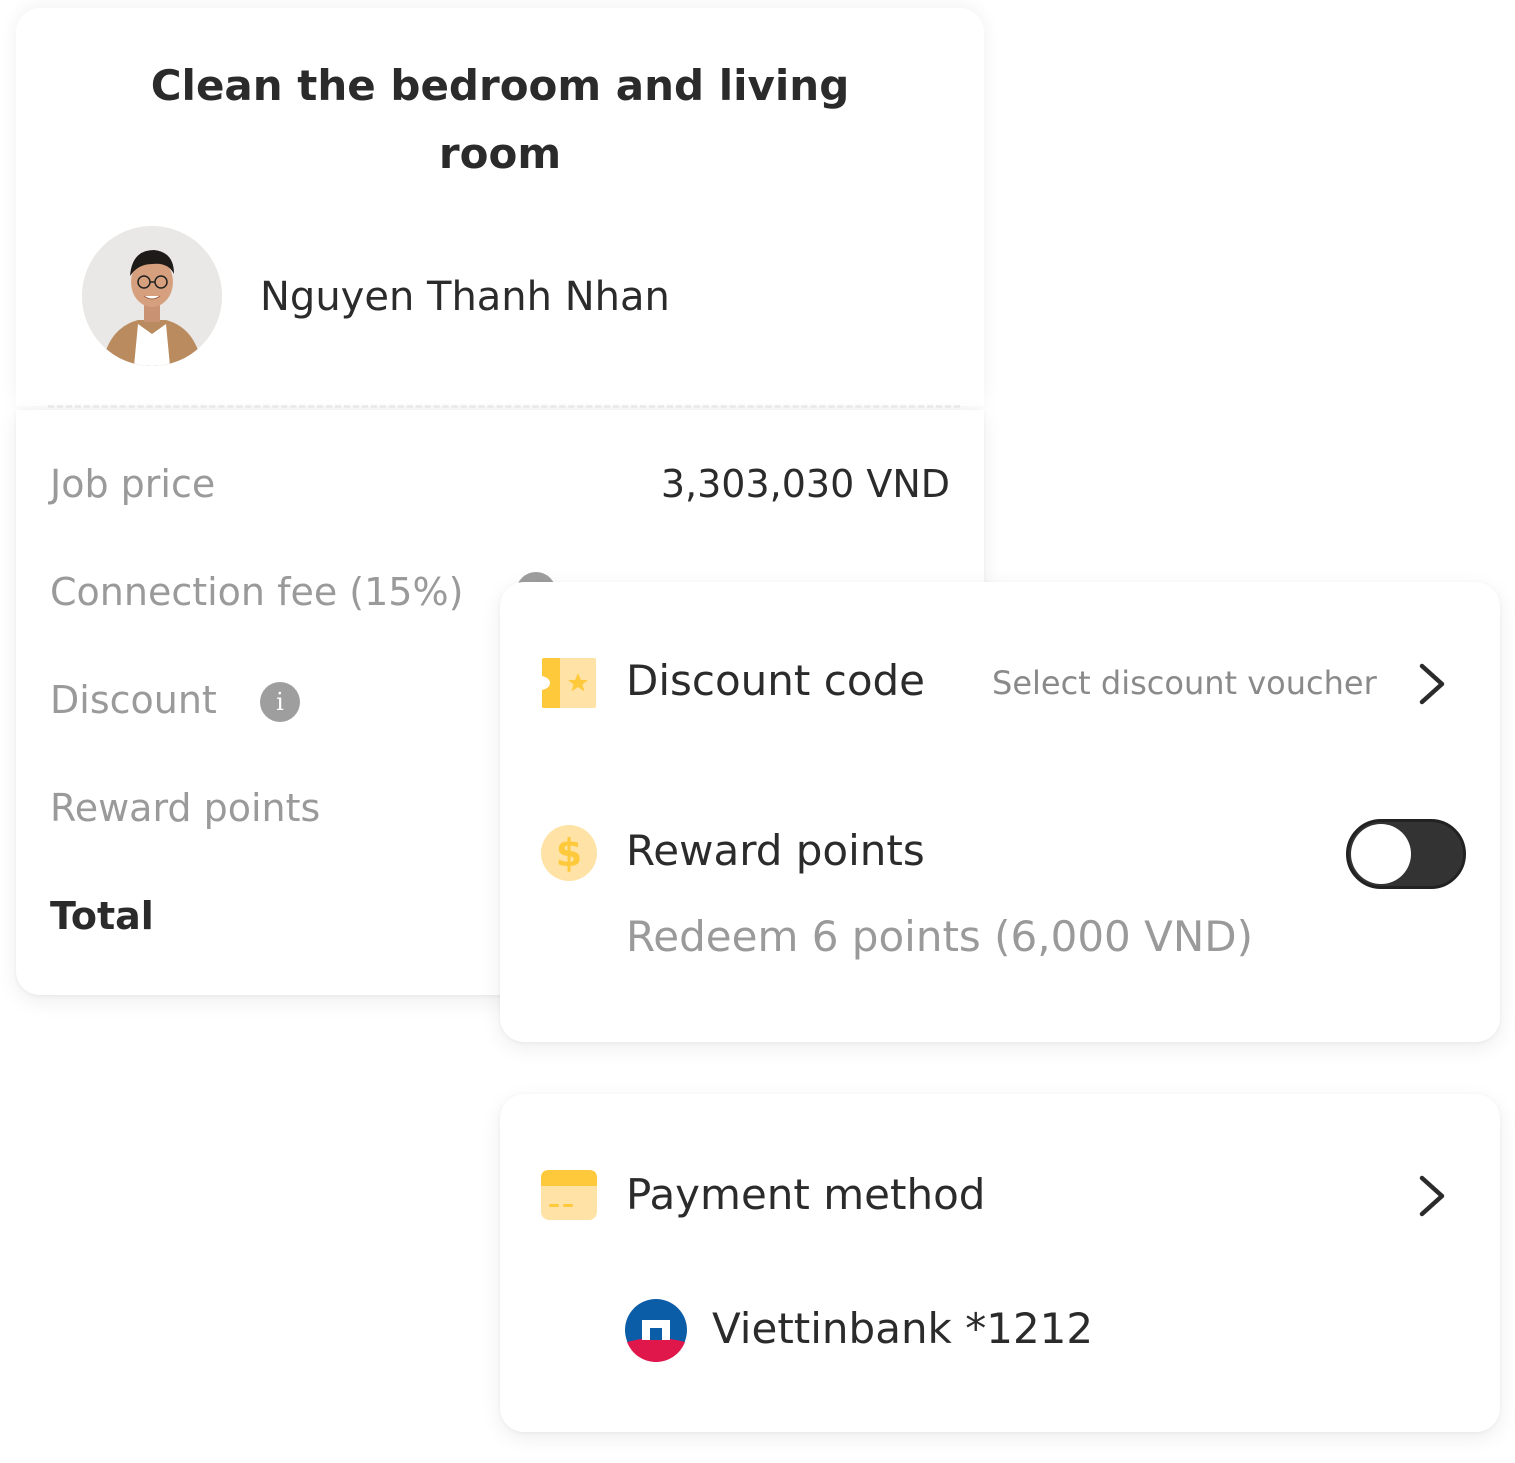 The image size is (1515, 1463). I want to click on discount-code-row: Discount code Select discount voucher, so click(1000, 682).